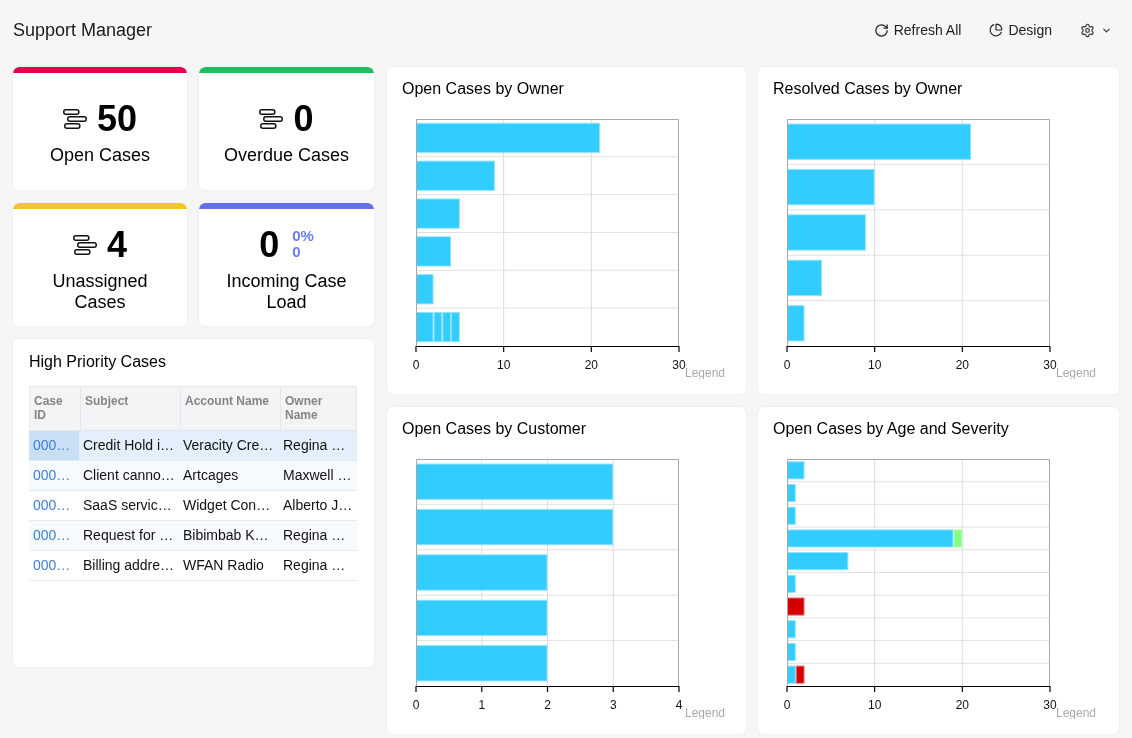  What do you see at coordinates (230, 408) in the screenshot?
I see `column-header: Account Name` at bounding box center [230, 408].